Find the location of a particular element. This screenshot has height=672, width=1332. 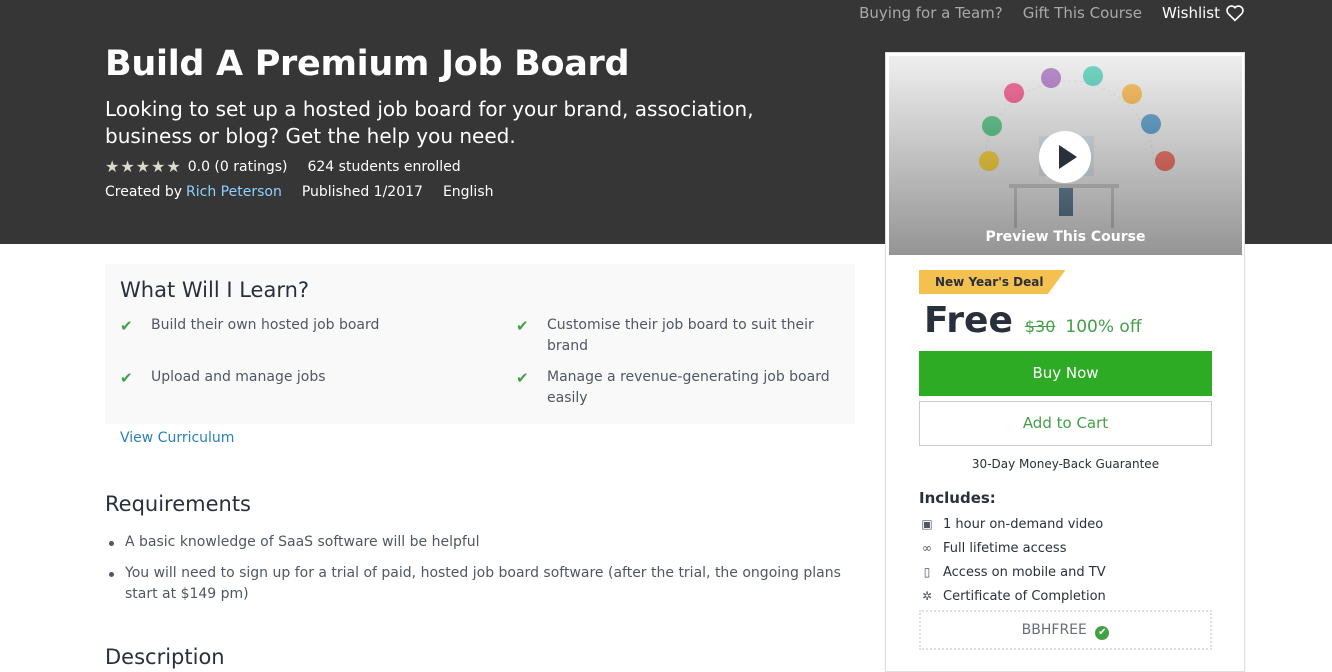

mobile-icon: ▯ is located at coordinates (927, 572).